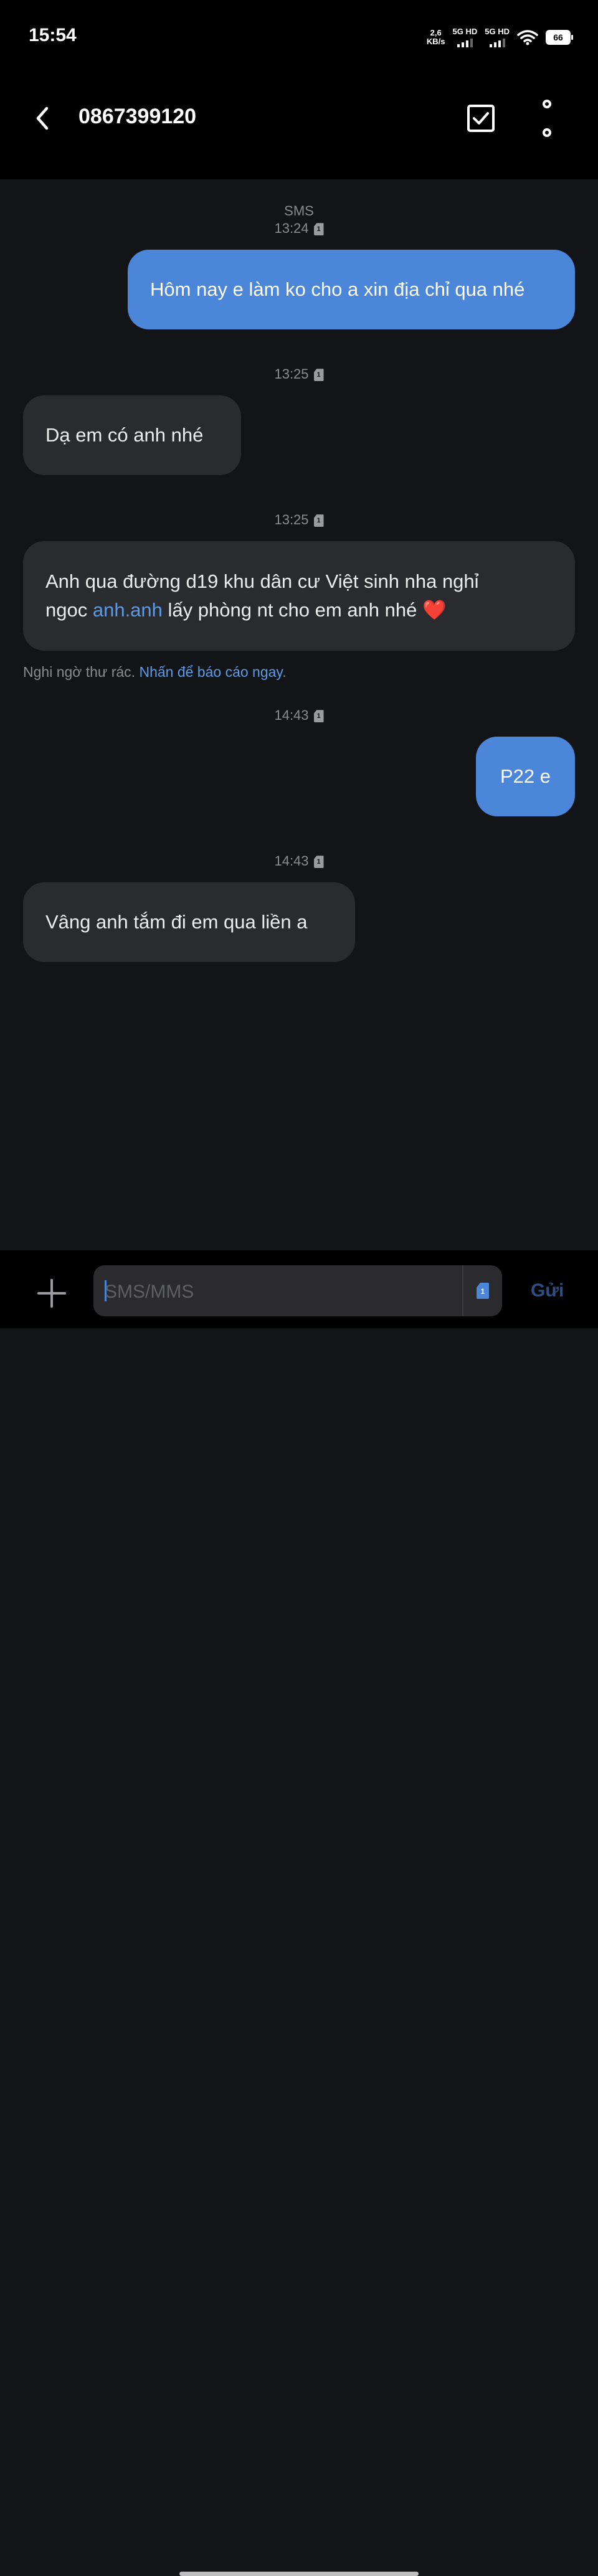 The height and width of the screenshot is (2576, 598). I want to click on message-input-placeholder: SMS/MMS, so click(149, 1291).